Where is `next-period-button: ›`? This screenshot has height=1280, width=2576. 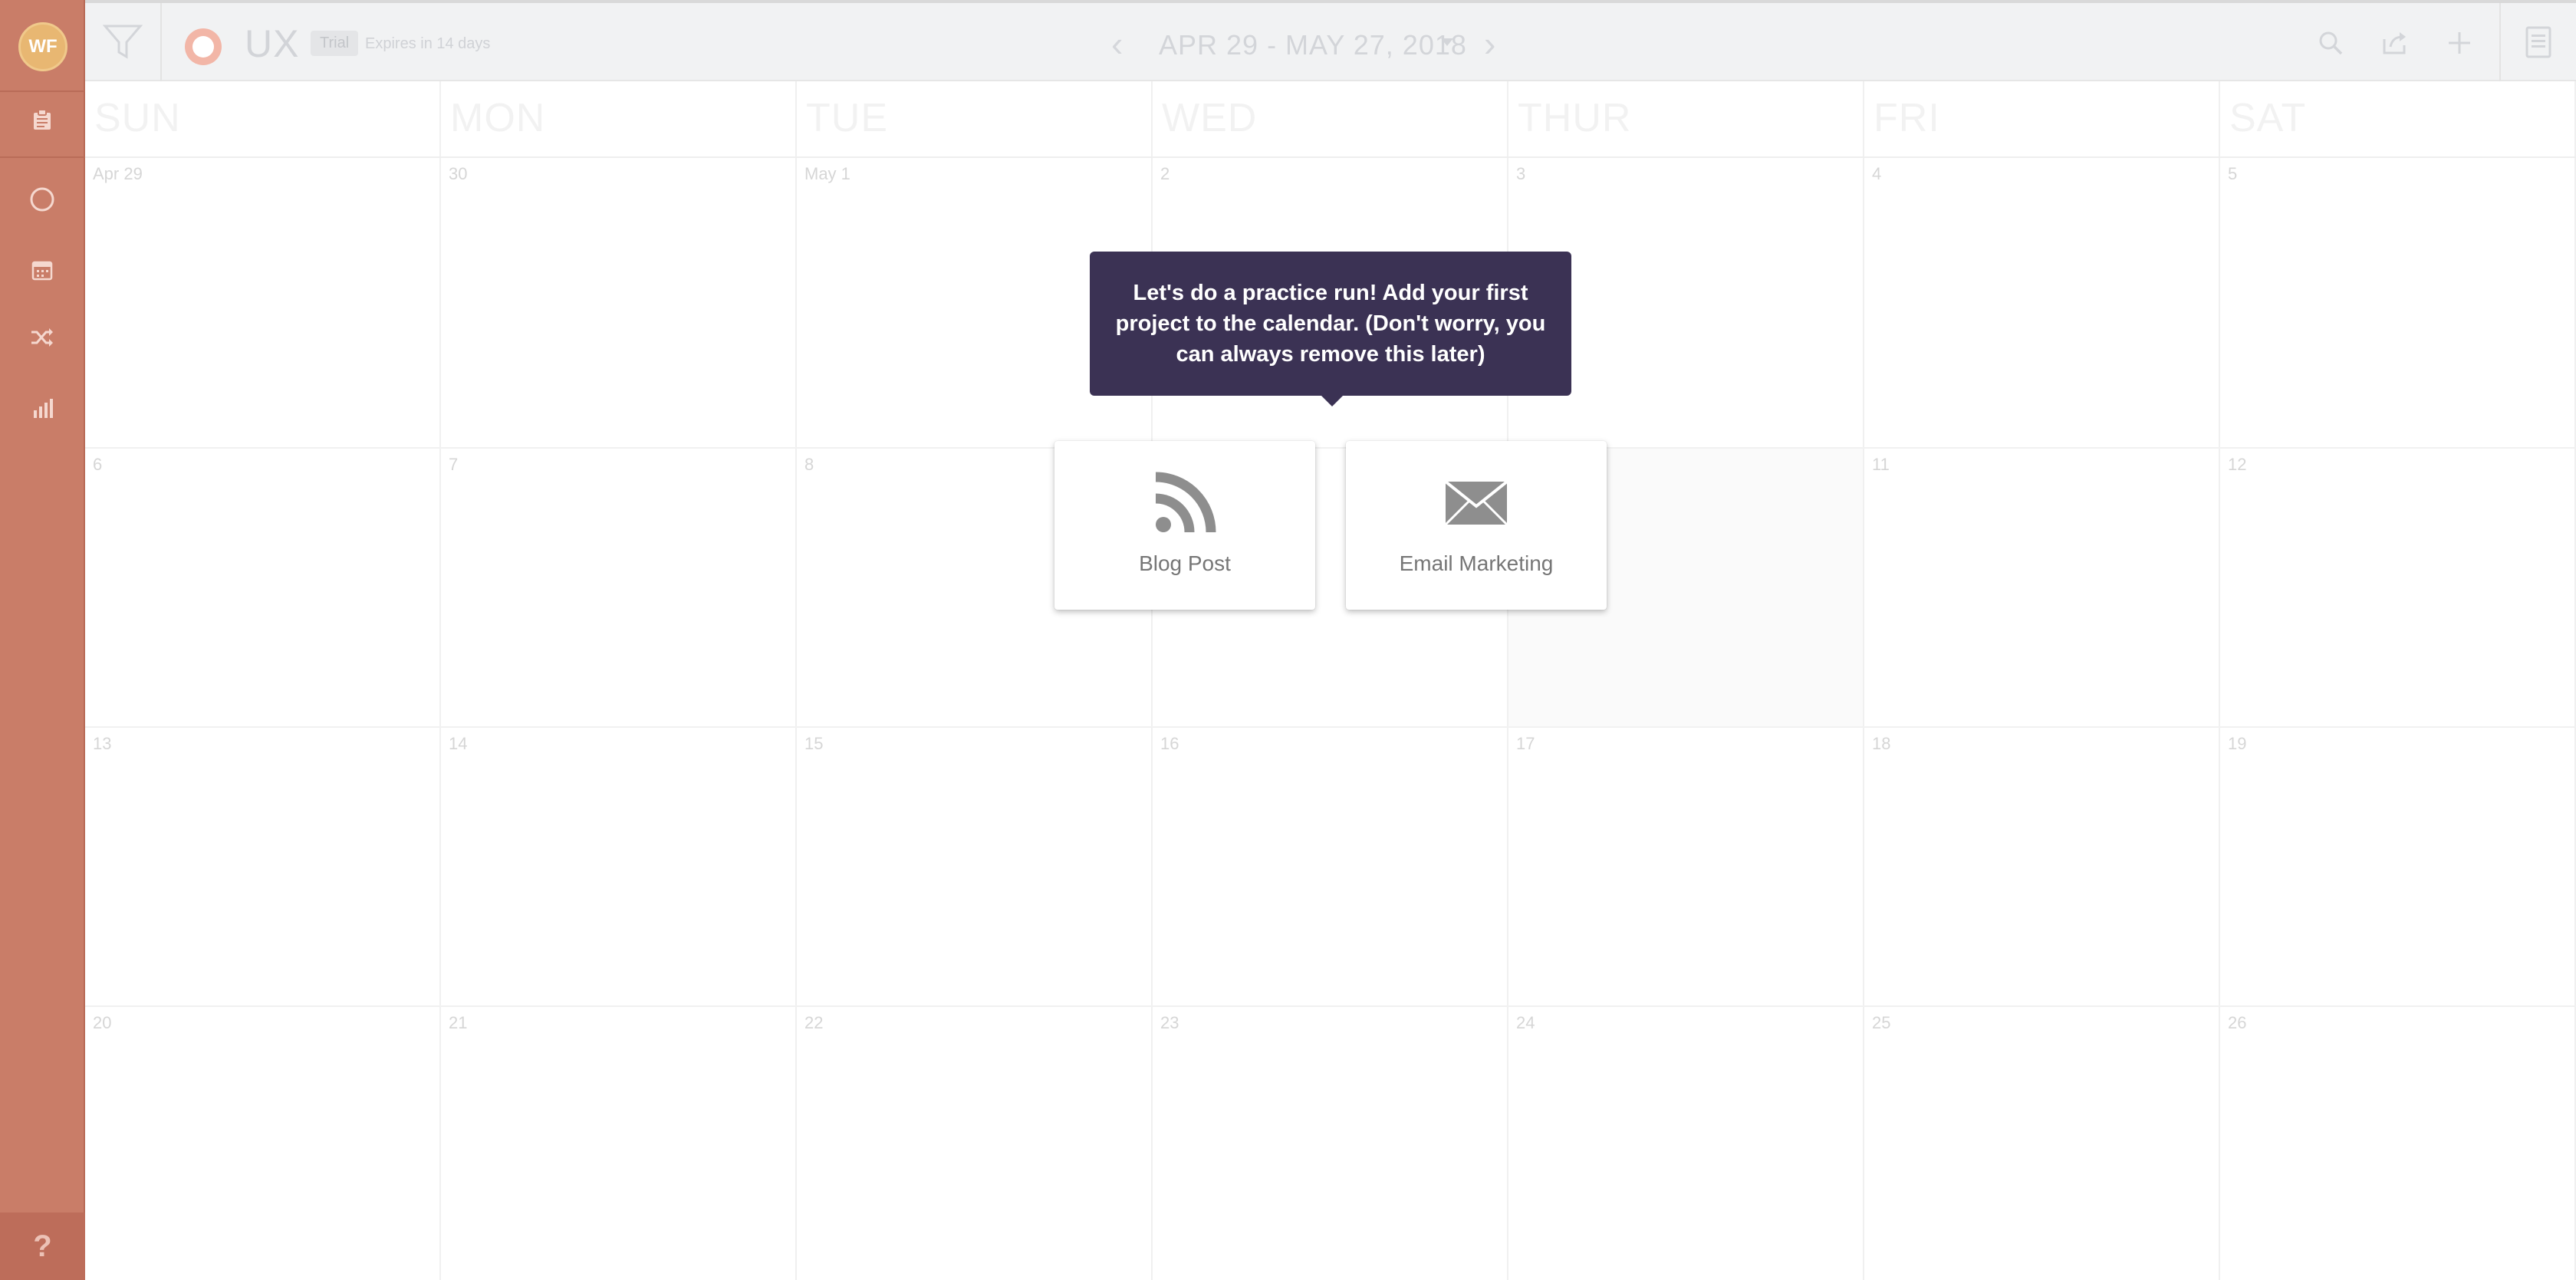
next-period-button: › is located at coordinates (1489, 43).